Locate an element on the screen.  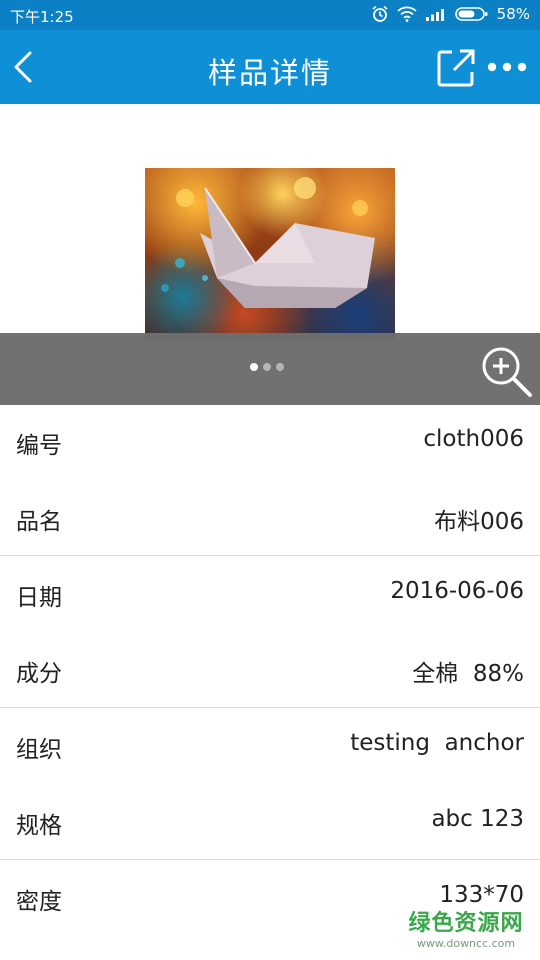
share-icon is located at coordinates (456, 68).